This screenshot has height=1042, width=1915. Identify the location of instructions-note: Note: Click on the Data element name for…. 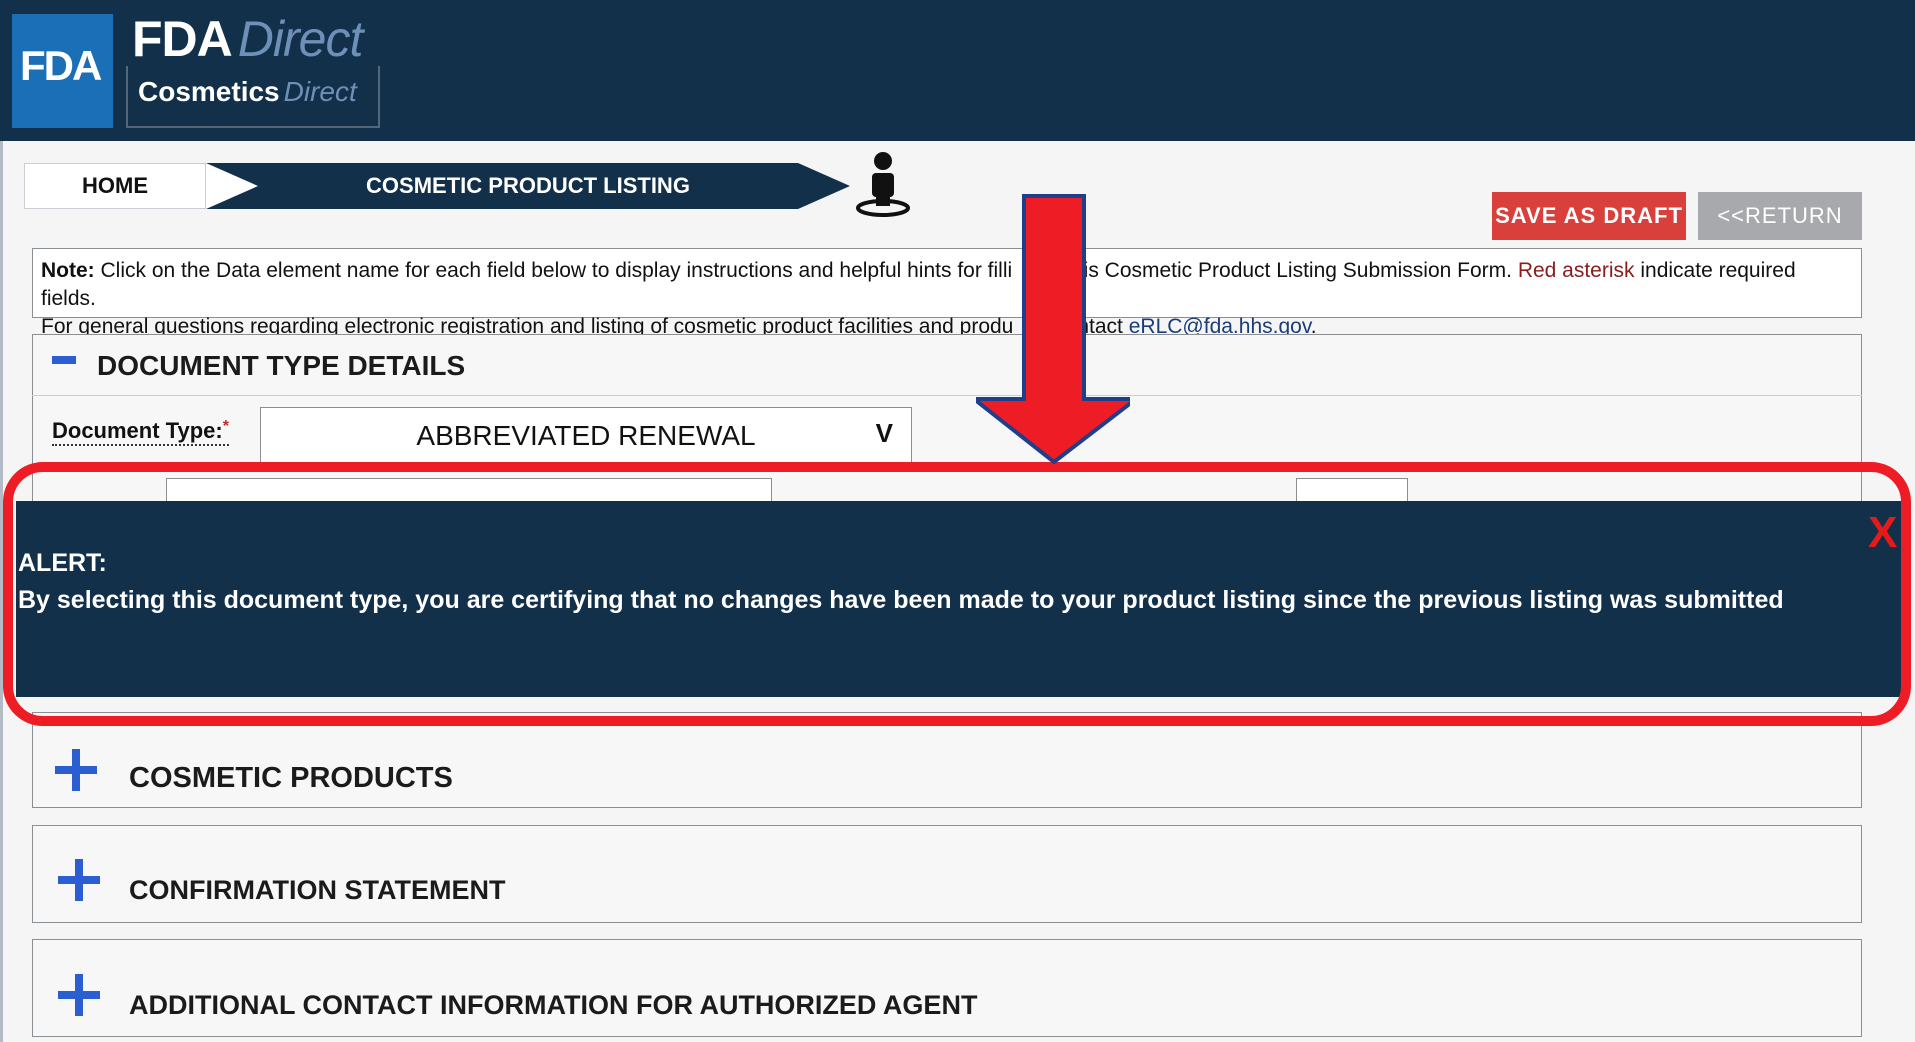
(947, 293).